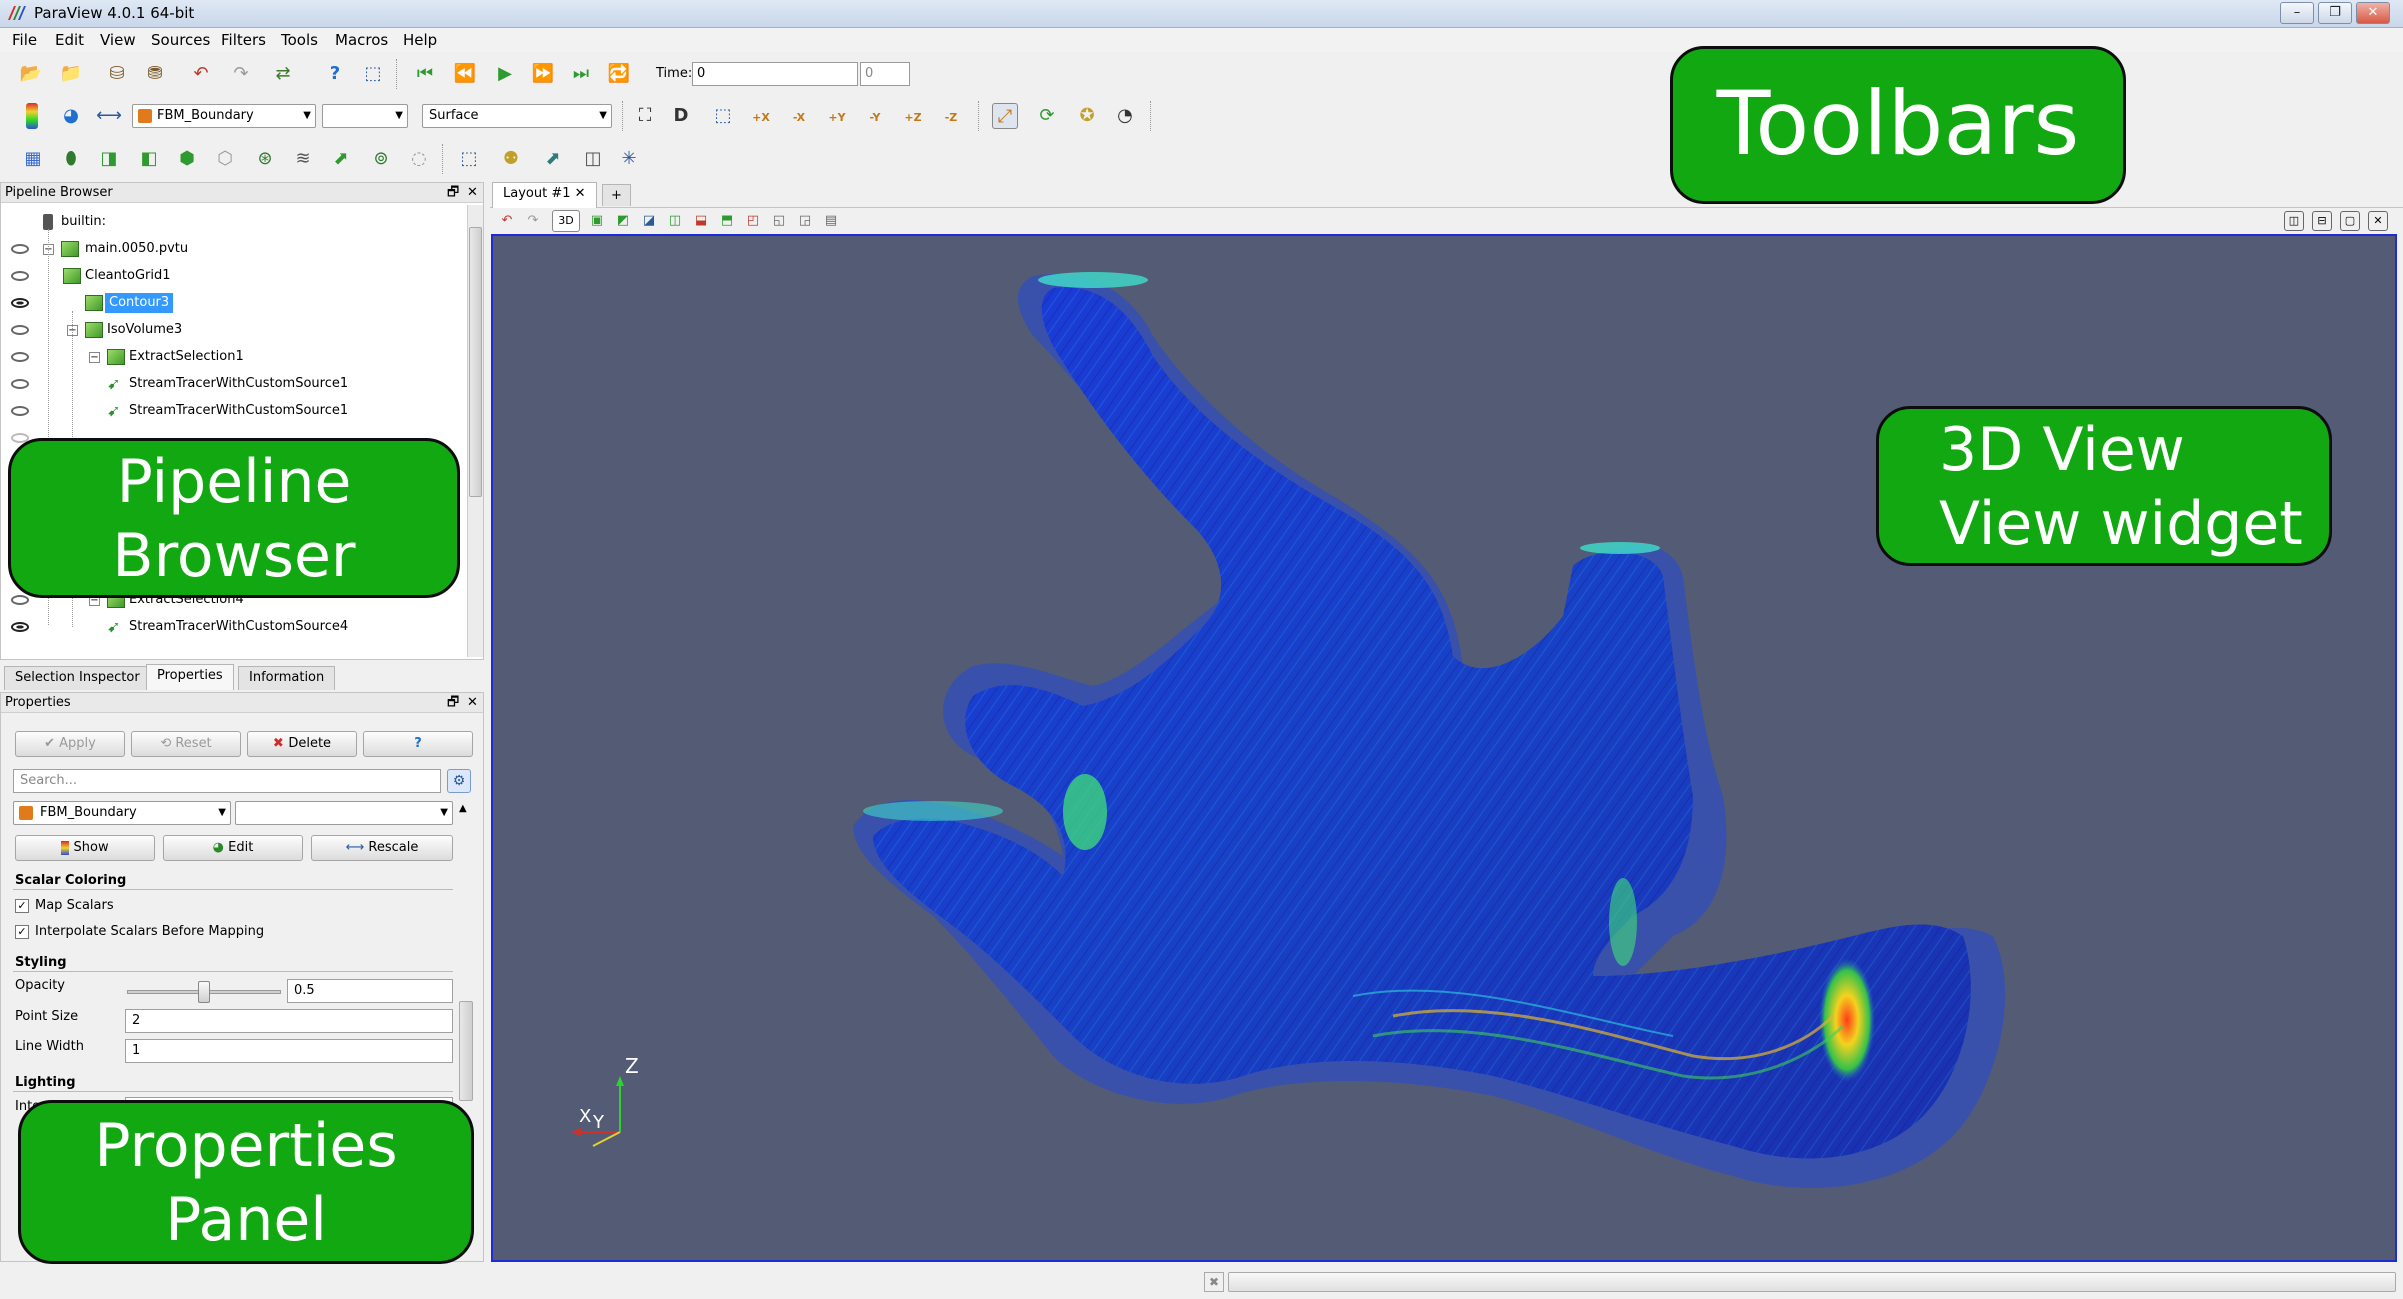 This screenshot has height=1299, width=2403. What do you see at coordinates (344, 813) in the screenshot?
I see `color-component-combo: ▼` at bounding box center [344, 813].